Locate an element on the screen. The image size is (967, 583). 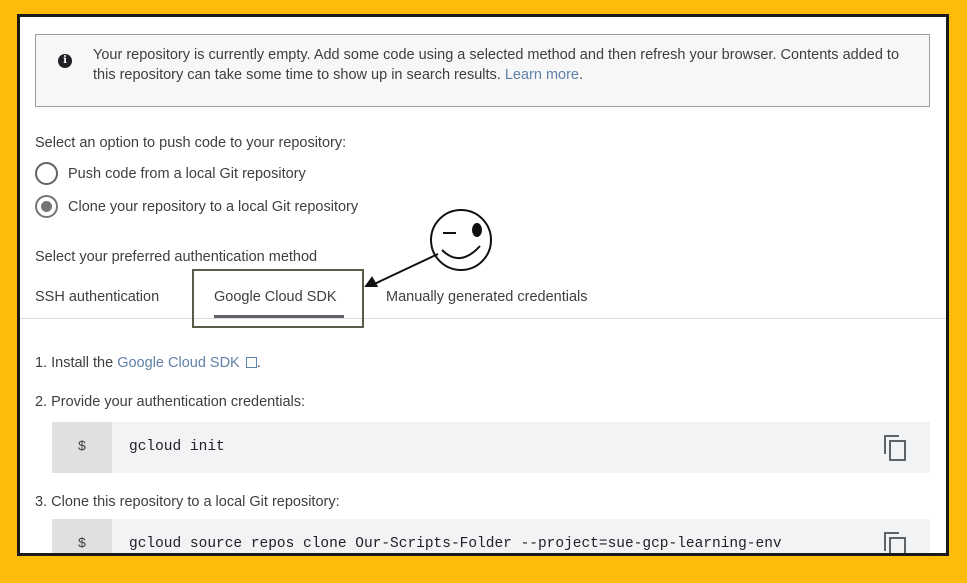
radio-option-push-local: Push code from a local Git repository is located at coordinates (170, 173).